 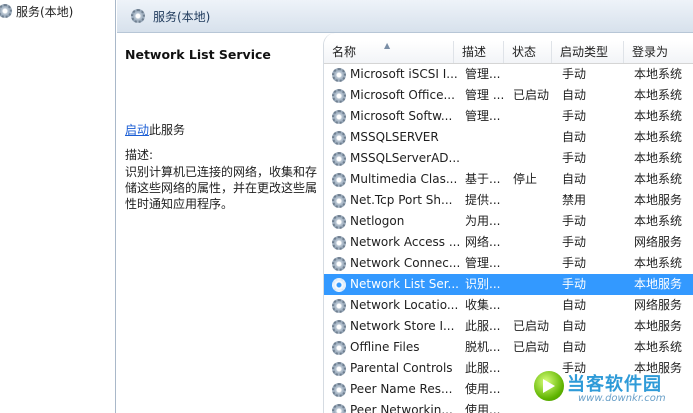 I want to click on table-row: MSSQLServerAD... 手动 本地系统, so click(x=508, y=158).